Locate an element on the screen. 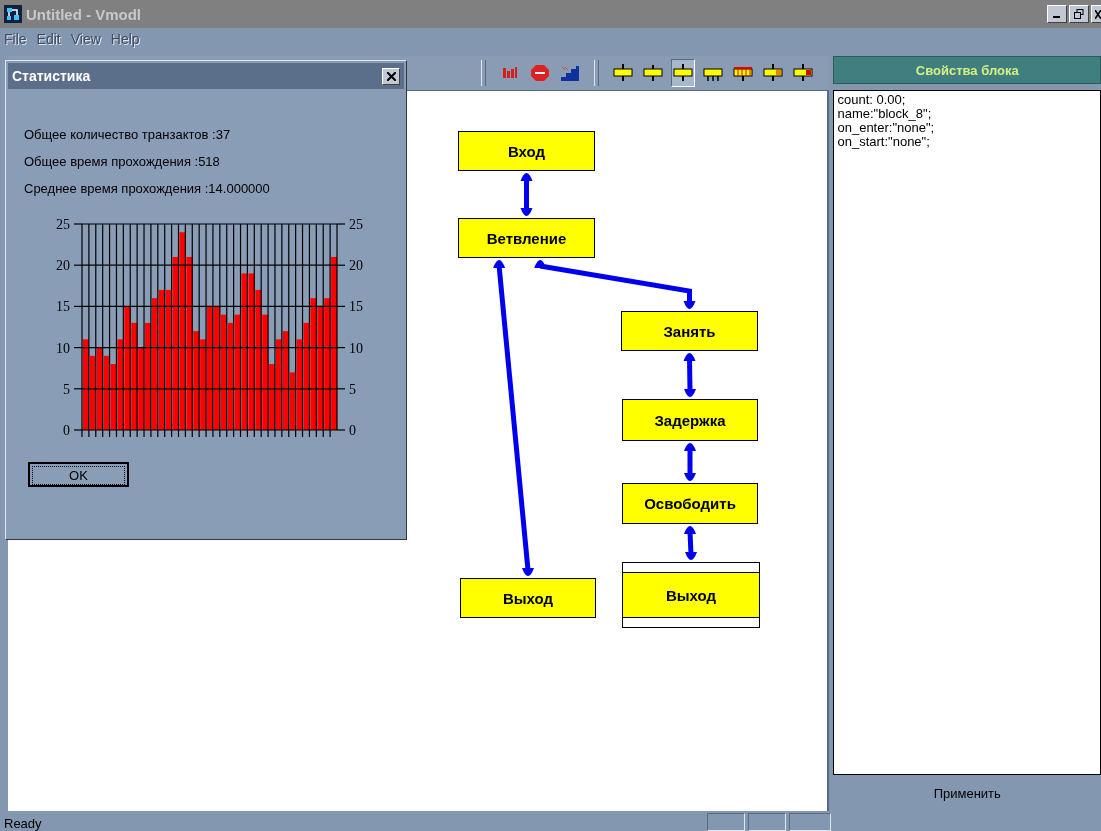 This screenshot has width=1101, height=831. ok-button: OK is located at coordinates (78, 474).